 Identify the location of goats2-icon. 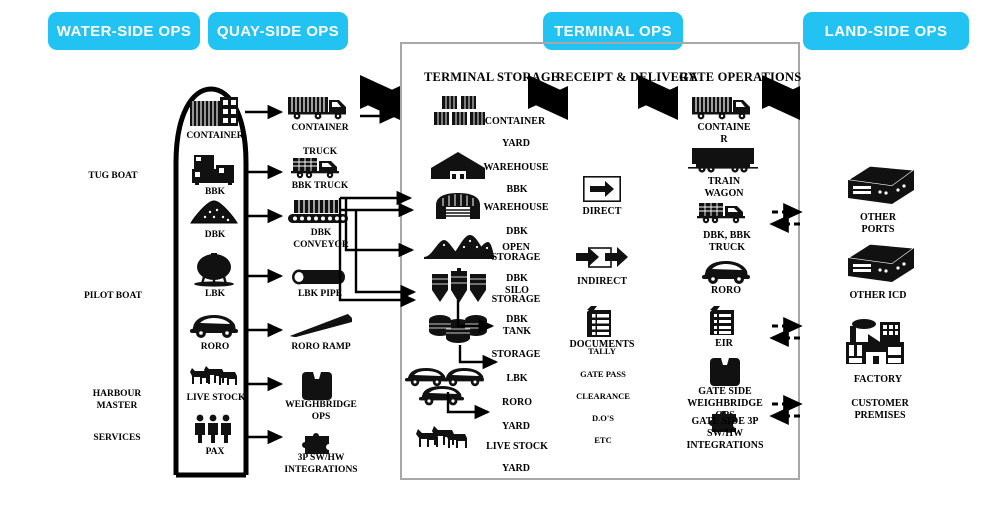
(441, 438).